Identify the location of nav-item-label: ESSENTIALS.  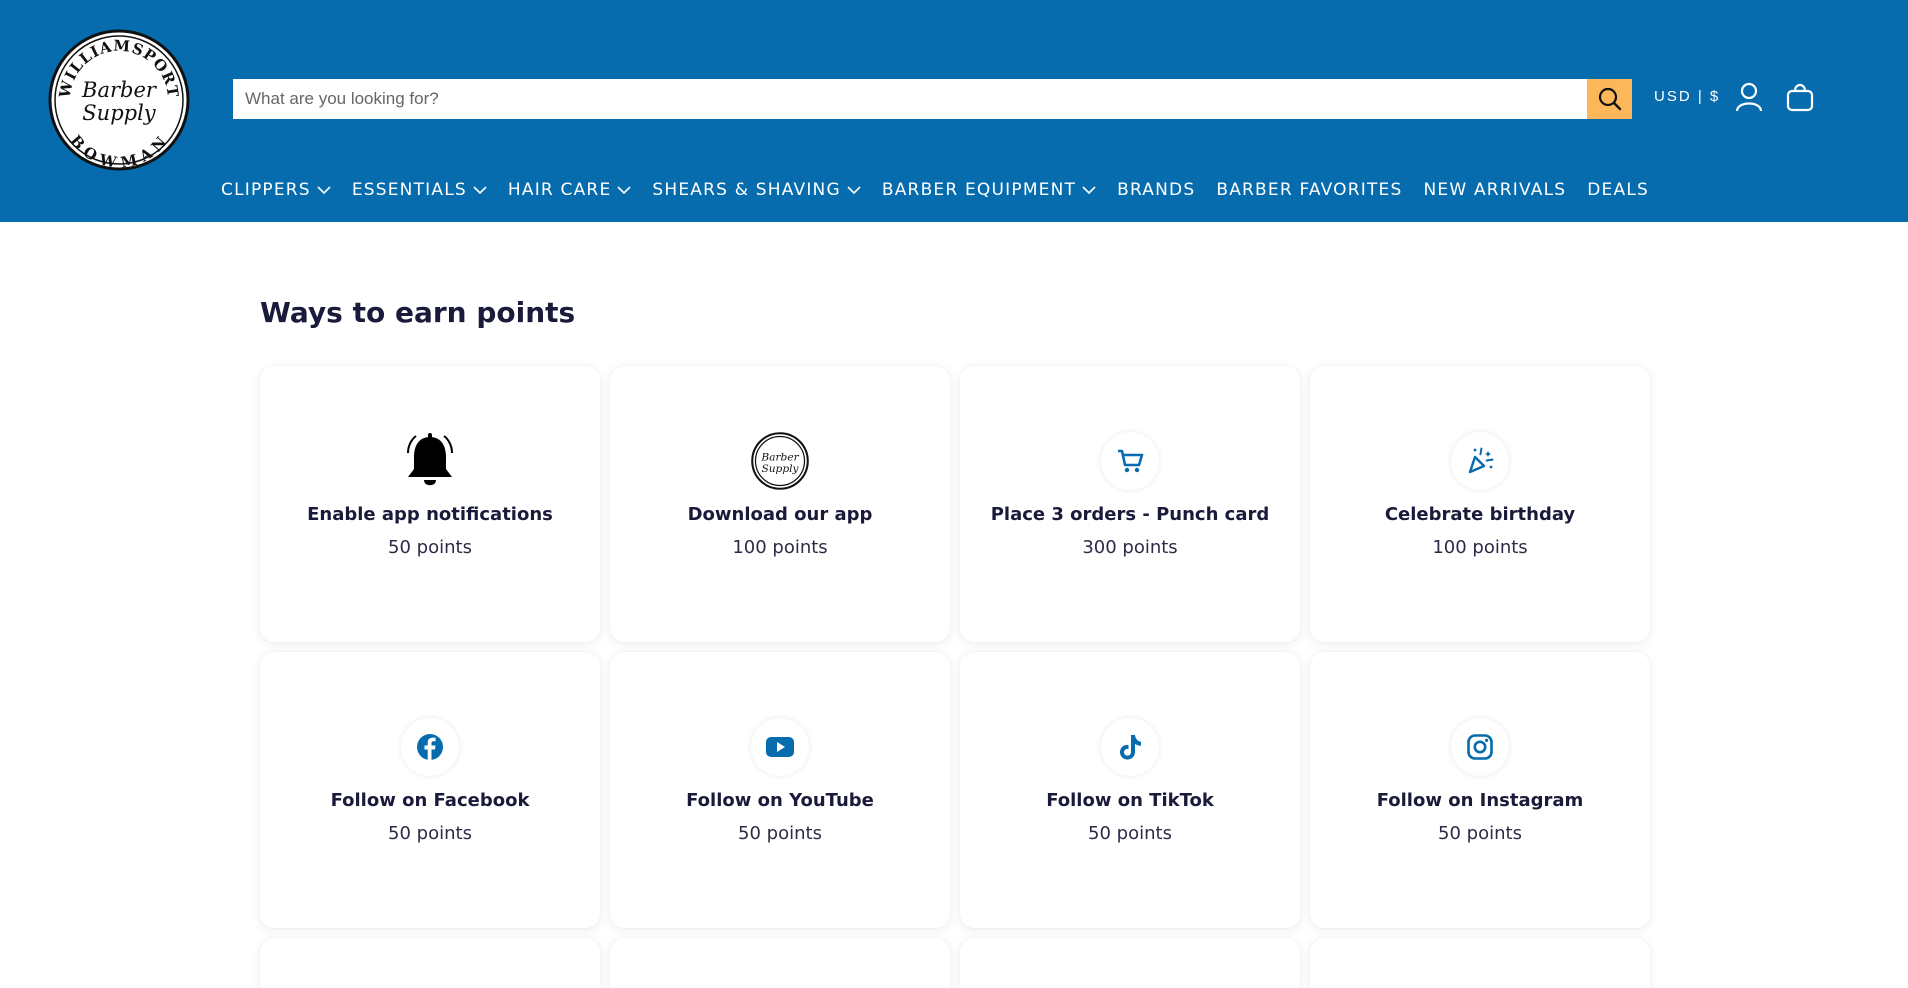
(409, 190).